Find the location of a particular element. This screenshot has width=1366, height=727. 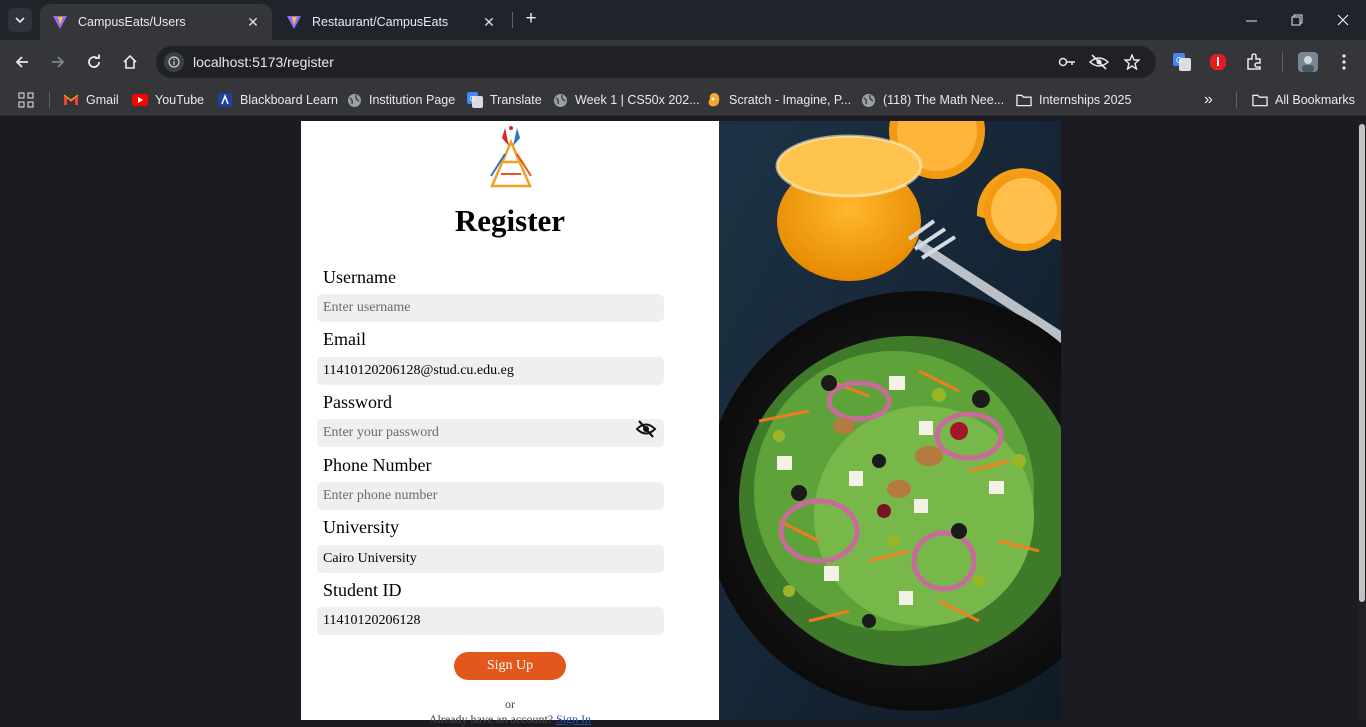

bookmark-youtube: YouTube is located at coordinates (168, 100).